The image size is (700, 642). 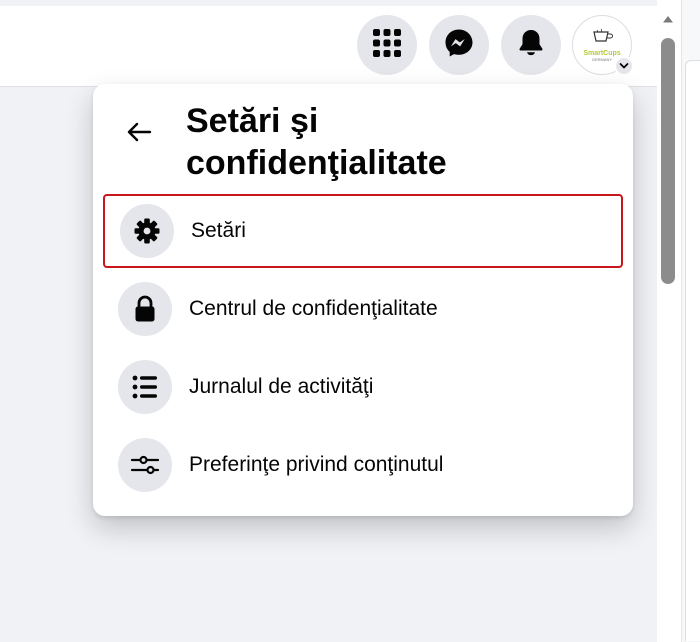 I want to click on scroll-up-button, so click(x=668, y=20).